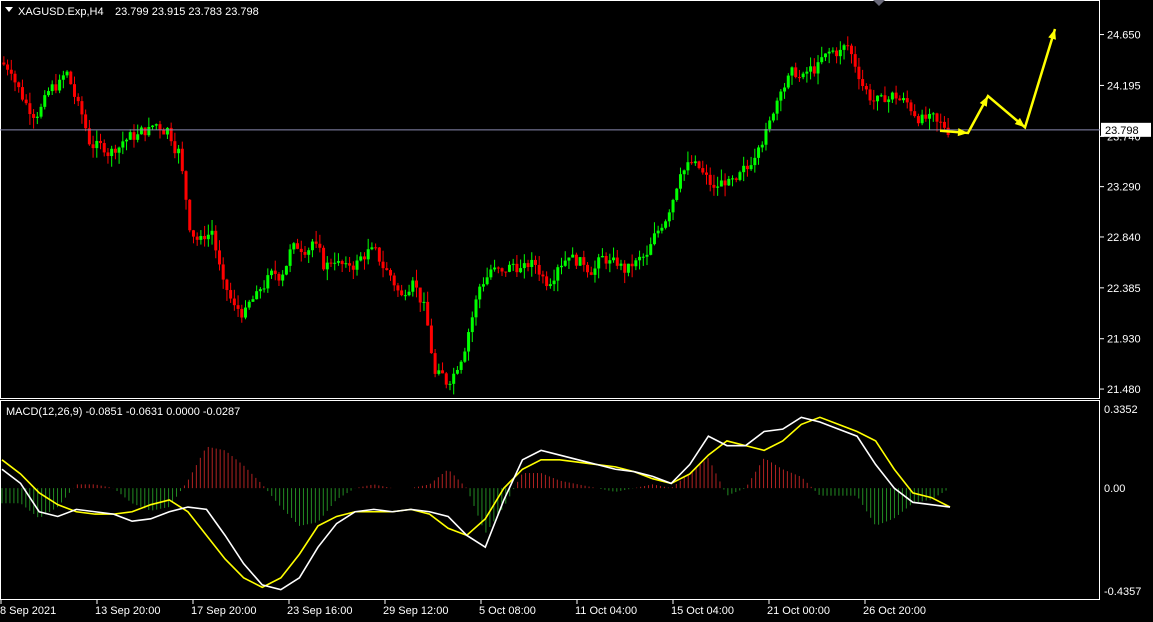 This screenshot has height=622, width=1153. Describe the element at coordinates (223, 611) in the screenshot. I see `time-tick-label: 17 Sep 20:00` at that location.